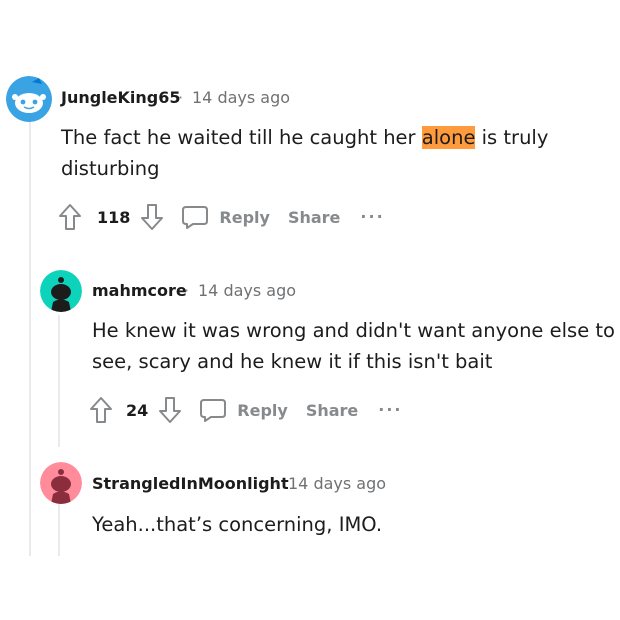  What do you see at coordinates (30, 337) in the screenshot?
I see `thread-line-root` at bounding box center [30, 337].